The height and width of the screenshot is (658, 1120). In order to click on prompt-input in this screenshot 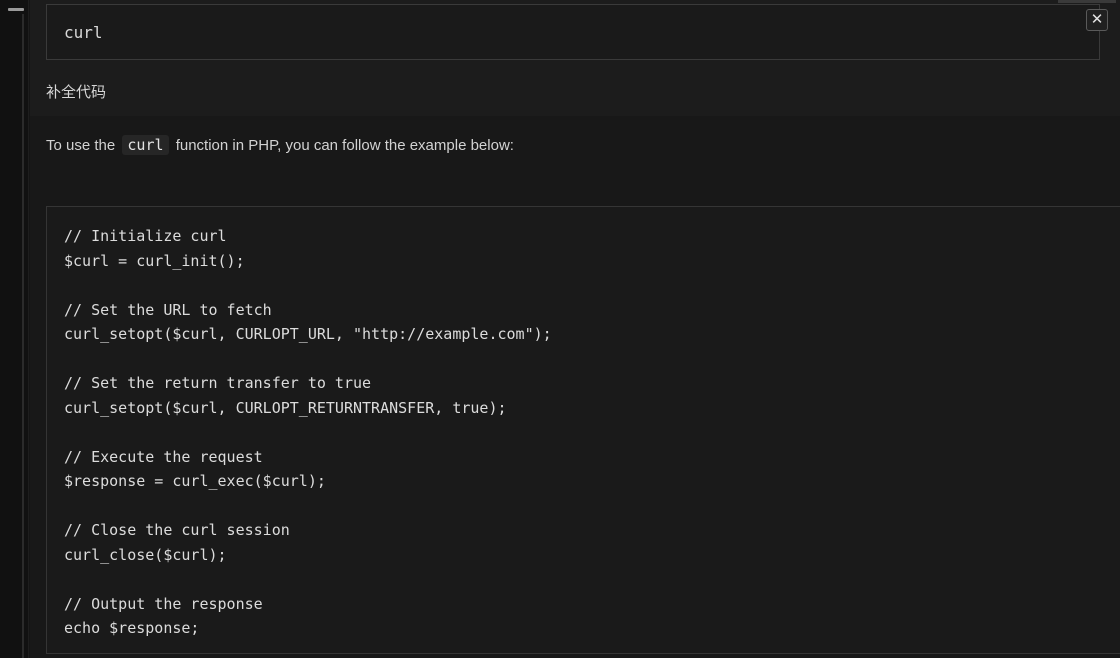, I will do `click(573, 32)`.